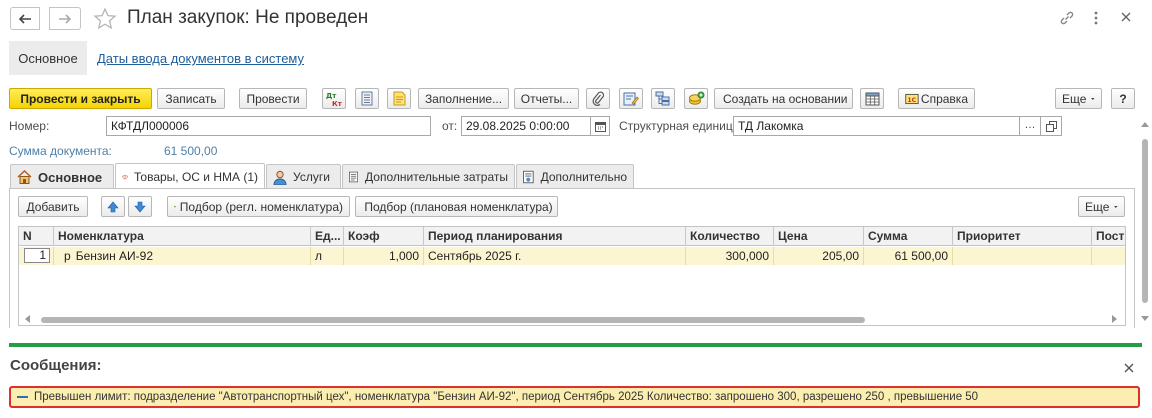 The width and height of the screenshot is (1152, 418). Describe the element at coordinates (36, 236) in the screenshot. I see `col-n: N` at that location.